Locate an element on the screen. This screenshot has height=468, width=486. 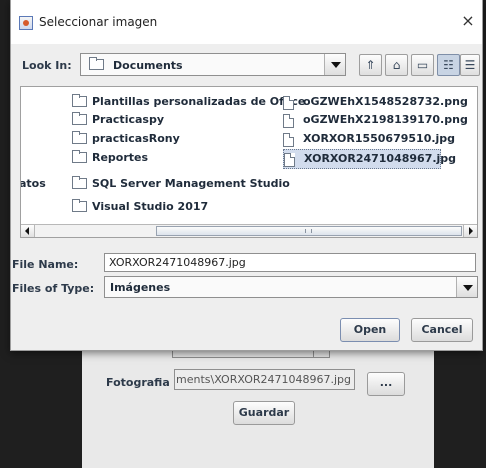
scrollbar-thumb is located at coordinates (309, 231).